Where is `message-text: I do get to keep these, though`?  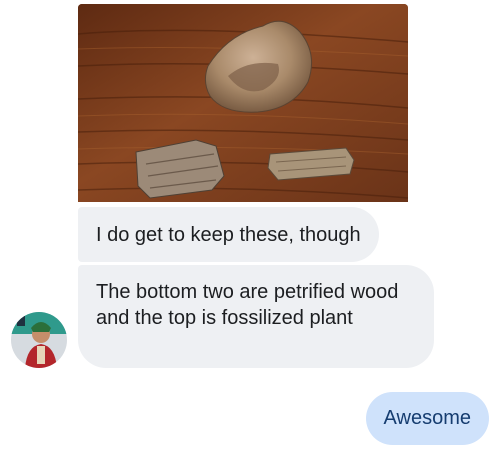 message-text: I do get to keep these, though is located at coordinates (228, 235).